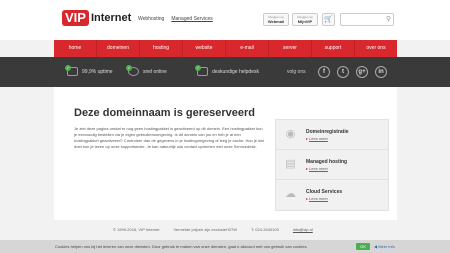 Image resolution: width=450 pixels, height=253 pixels. I want to click on nav-item-domeinen: domeinen, so click(118, 48).